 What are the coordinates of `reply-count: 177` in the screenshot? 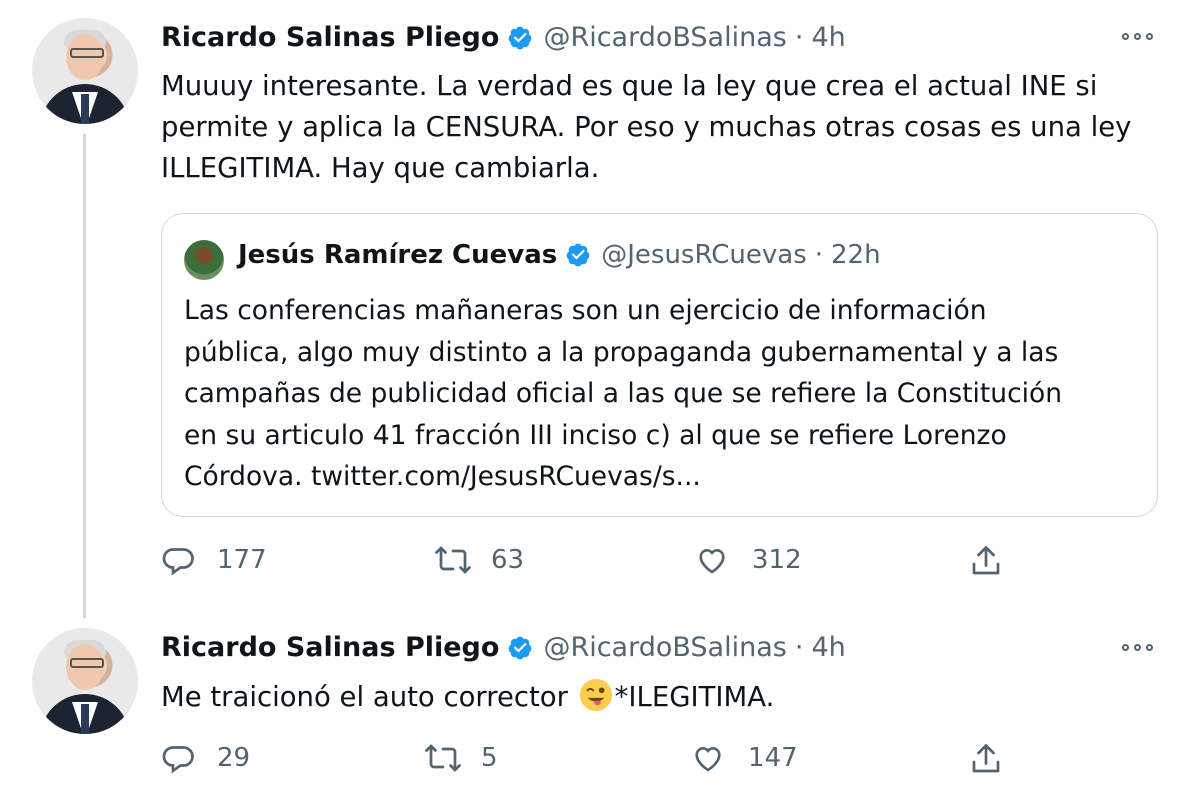 It's located at (242, 560).